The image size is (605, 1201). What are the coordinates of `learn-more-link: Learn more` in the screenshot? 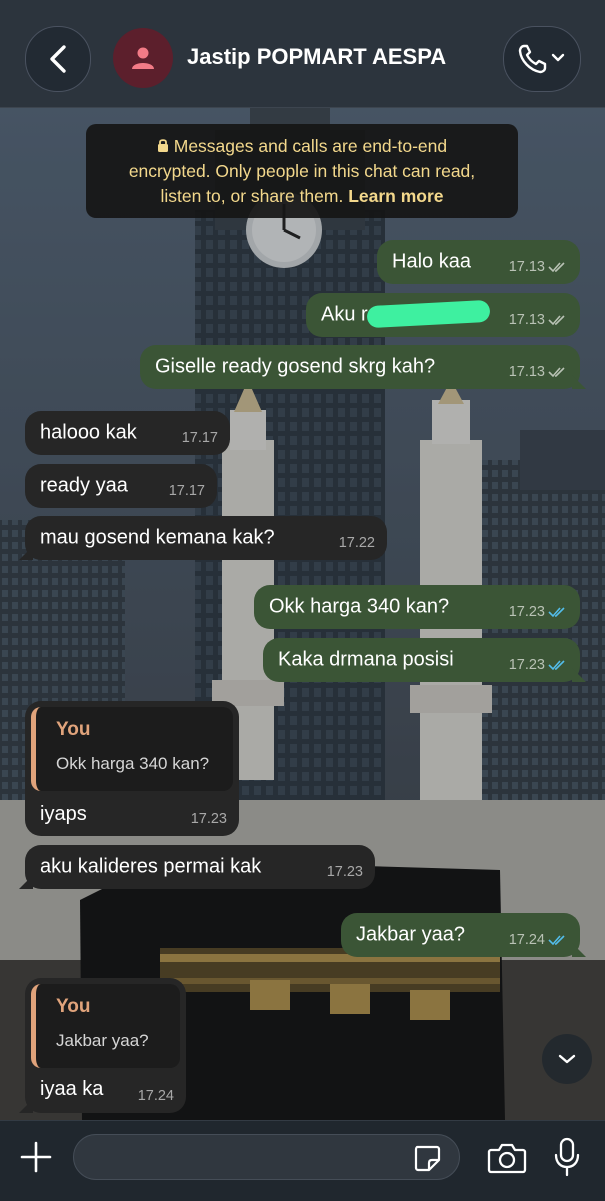 It's located at (395, 196).